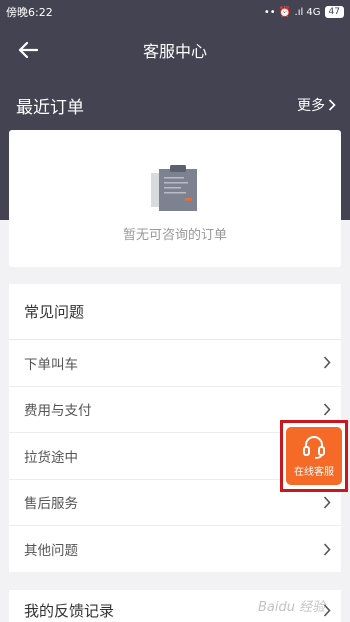 The image size is (350, 622). Describe the element at coordinates (175, 312) in the screenshot. I see `faq-title: 常见问题` at that location.